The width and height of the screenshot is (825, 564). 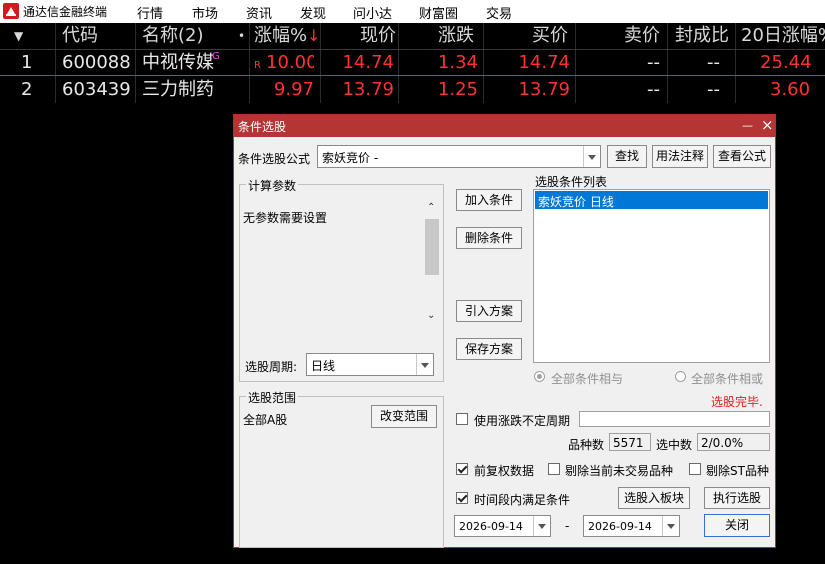 What do you see at coordinates (628, 443) in the screenshot?
I see `count-value: 5571` at bounding box center [628, 443].